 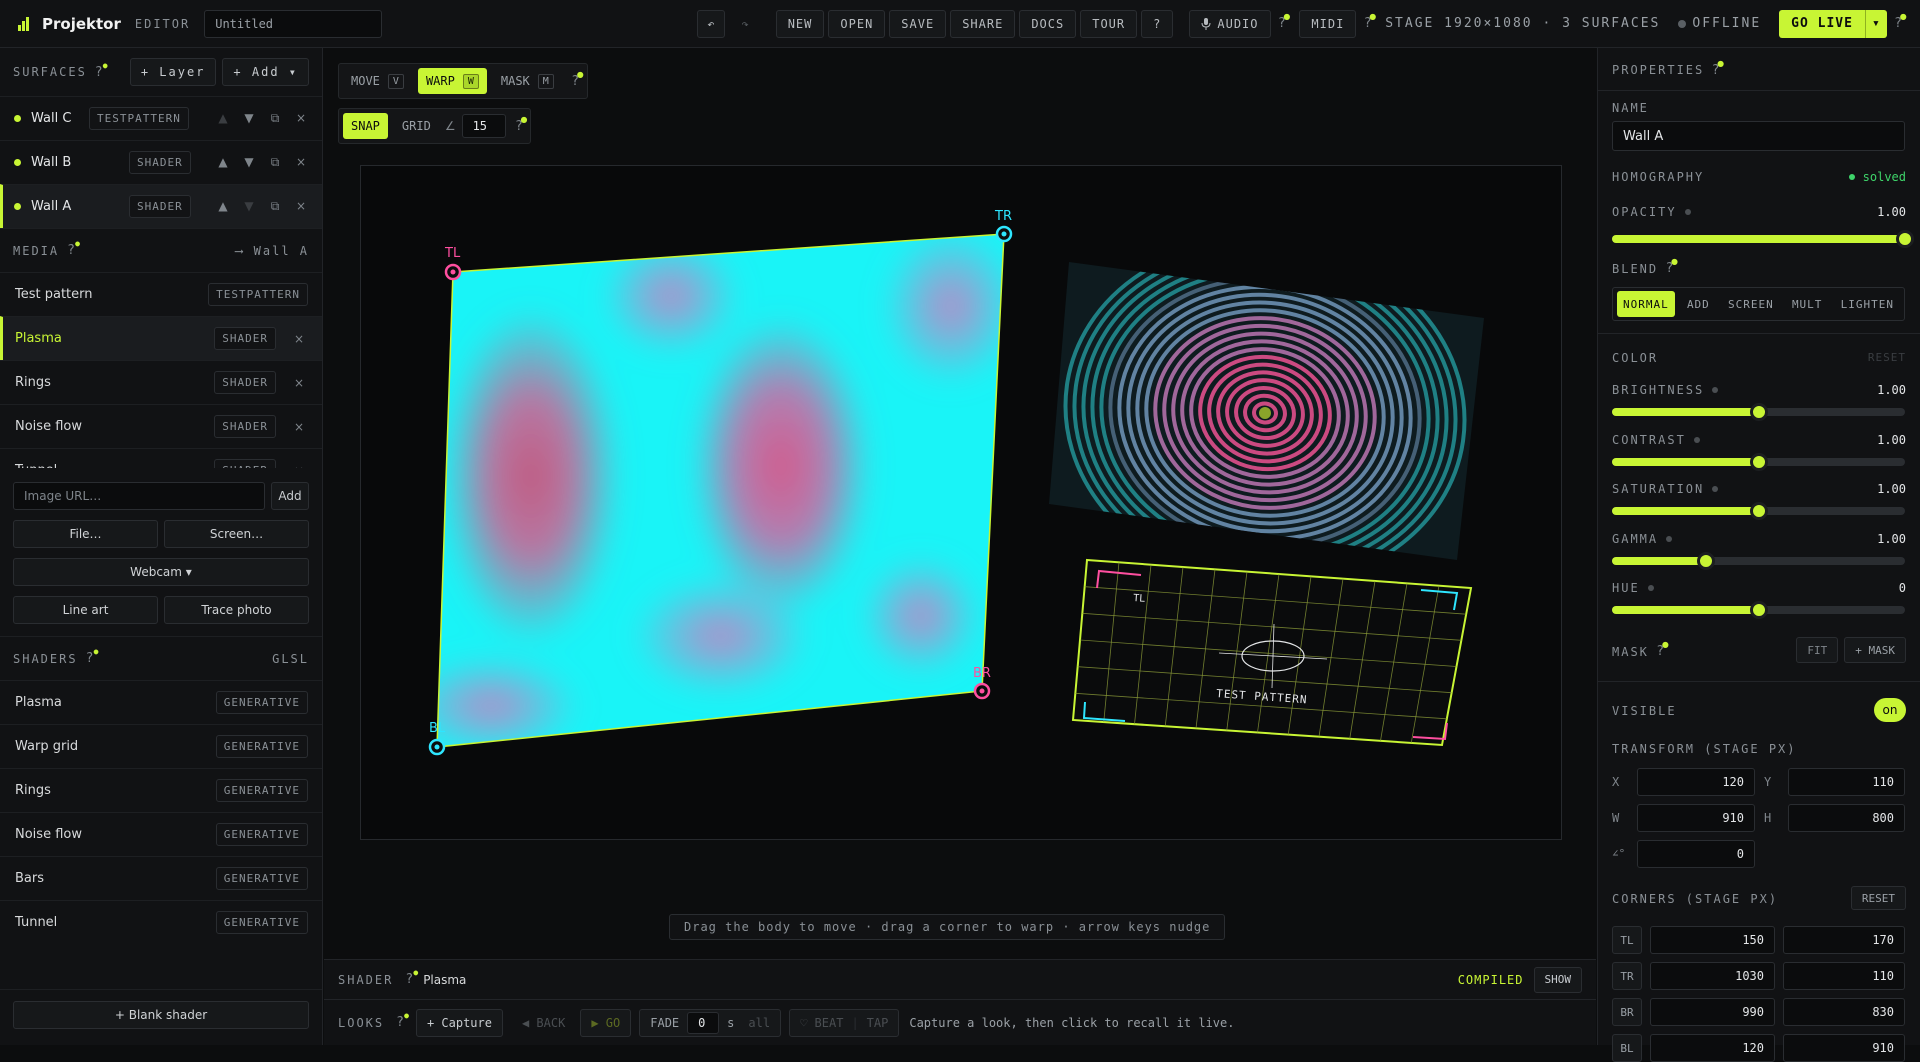 I want to click on corners-reset-button: RESET, so click(x=1878, y=898).